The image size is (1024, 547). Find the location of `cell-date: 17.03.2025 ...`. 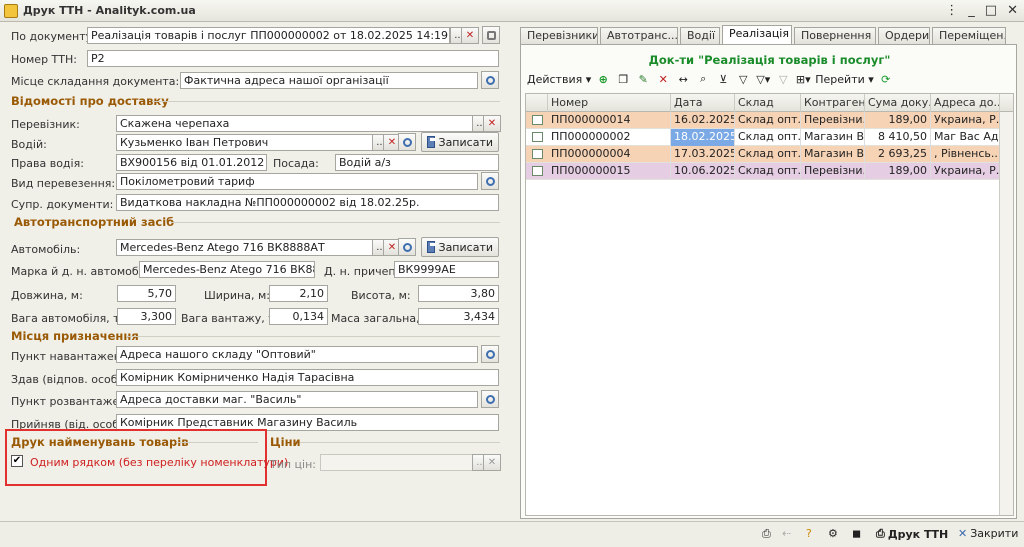

cell-date: 17.03.2025 ... is located at coordinates (703, 154).